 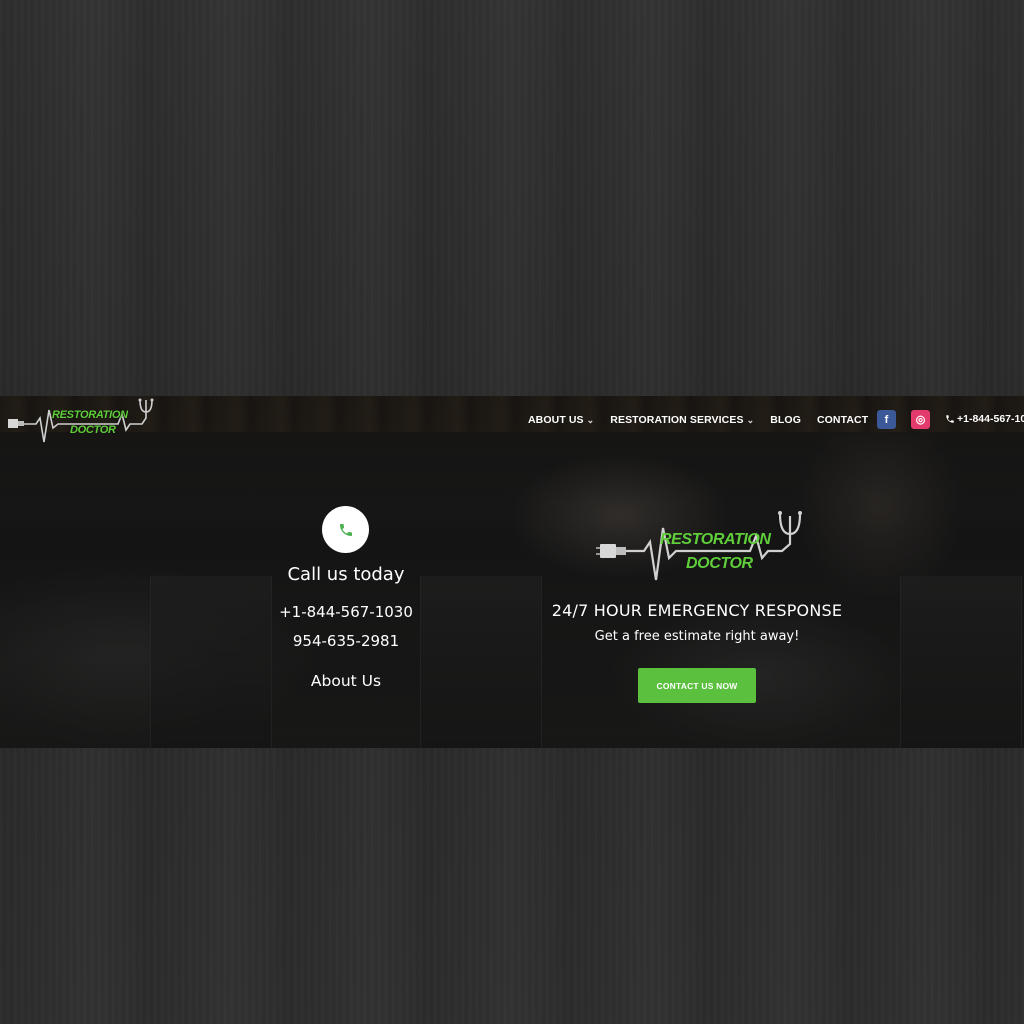 I want to click on header-phone-link: +1-844-567-1030, so click(x=984, y=419).